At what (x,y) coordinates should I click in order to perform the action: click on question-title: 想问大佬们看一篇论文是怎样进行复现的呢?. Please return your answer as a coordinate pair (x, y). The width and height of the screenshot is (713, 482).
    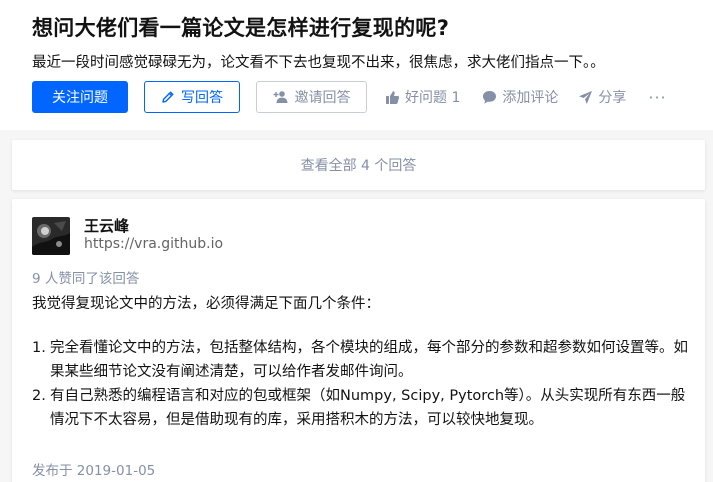
    Looking at the image, I should click on (241, 28).